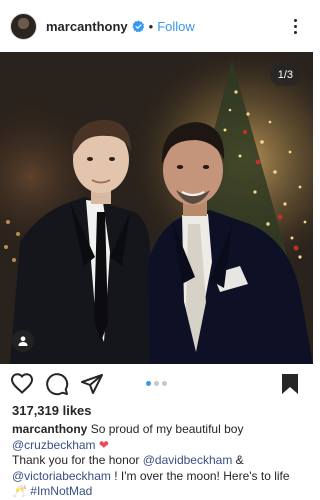 The width and height of the screenshot is (320, 500). I want to click on follow-button: Follow, so click(176, 26).